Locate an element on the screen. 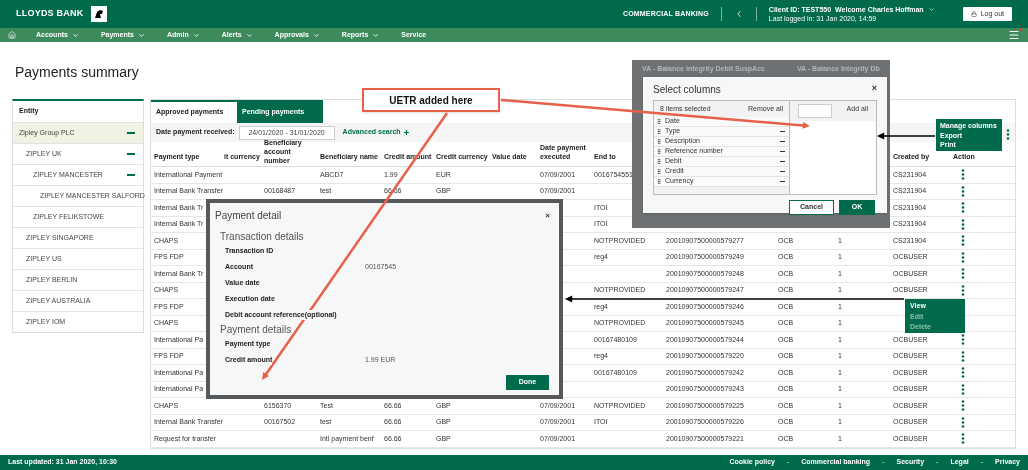 The height and width of the screenshot is (470, 1028). caret-icon is located at coordinates (931, 9).